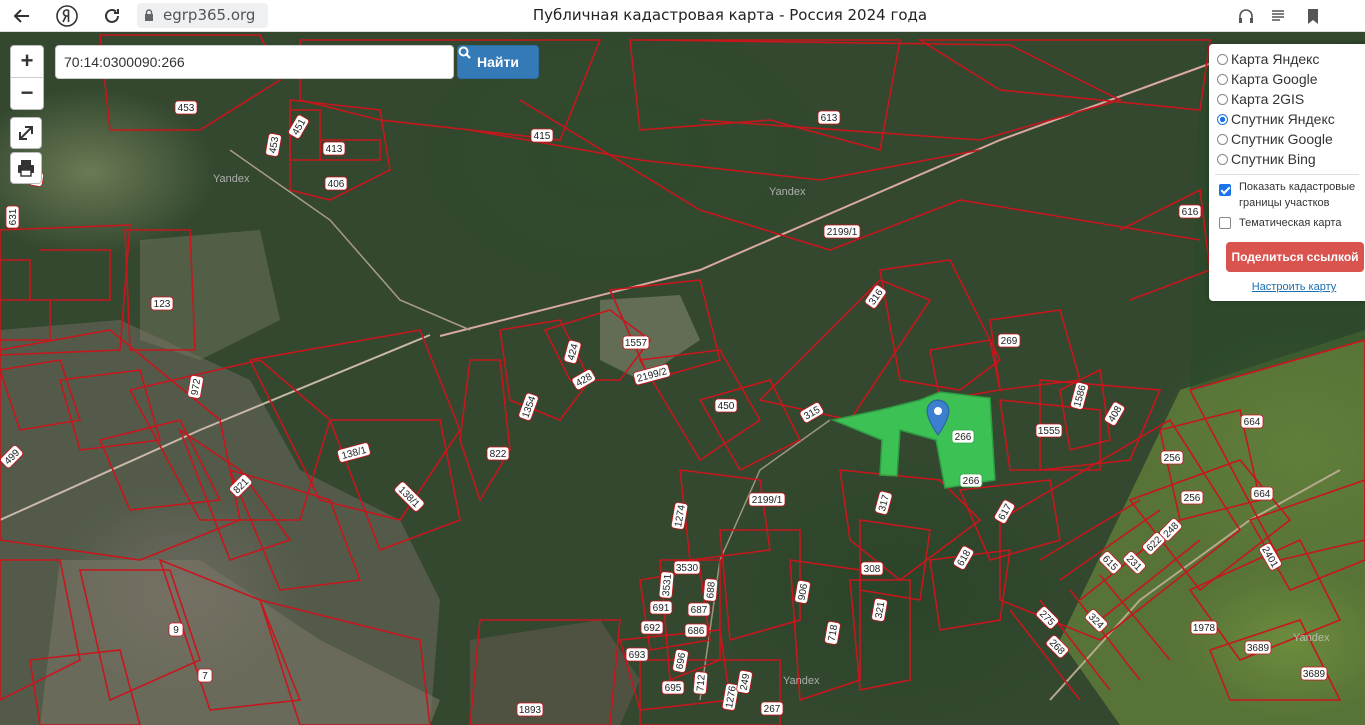  I want to click on svg-text: 7, so click(205, 676).